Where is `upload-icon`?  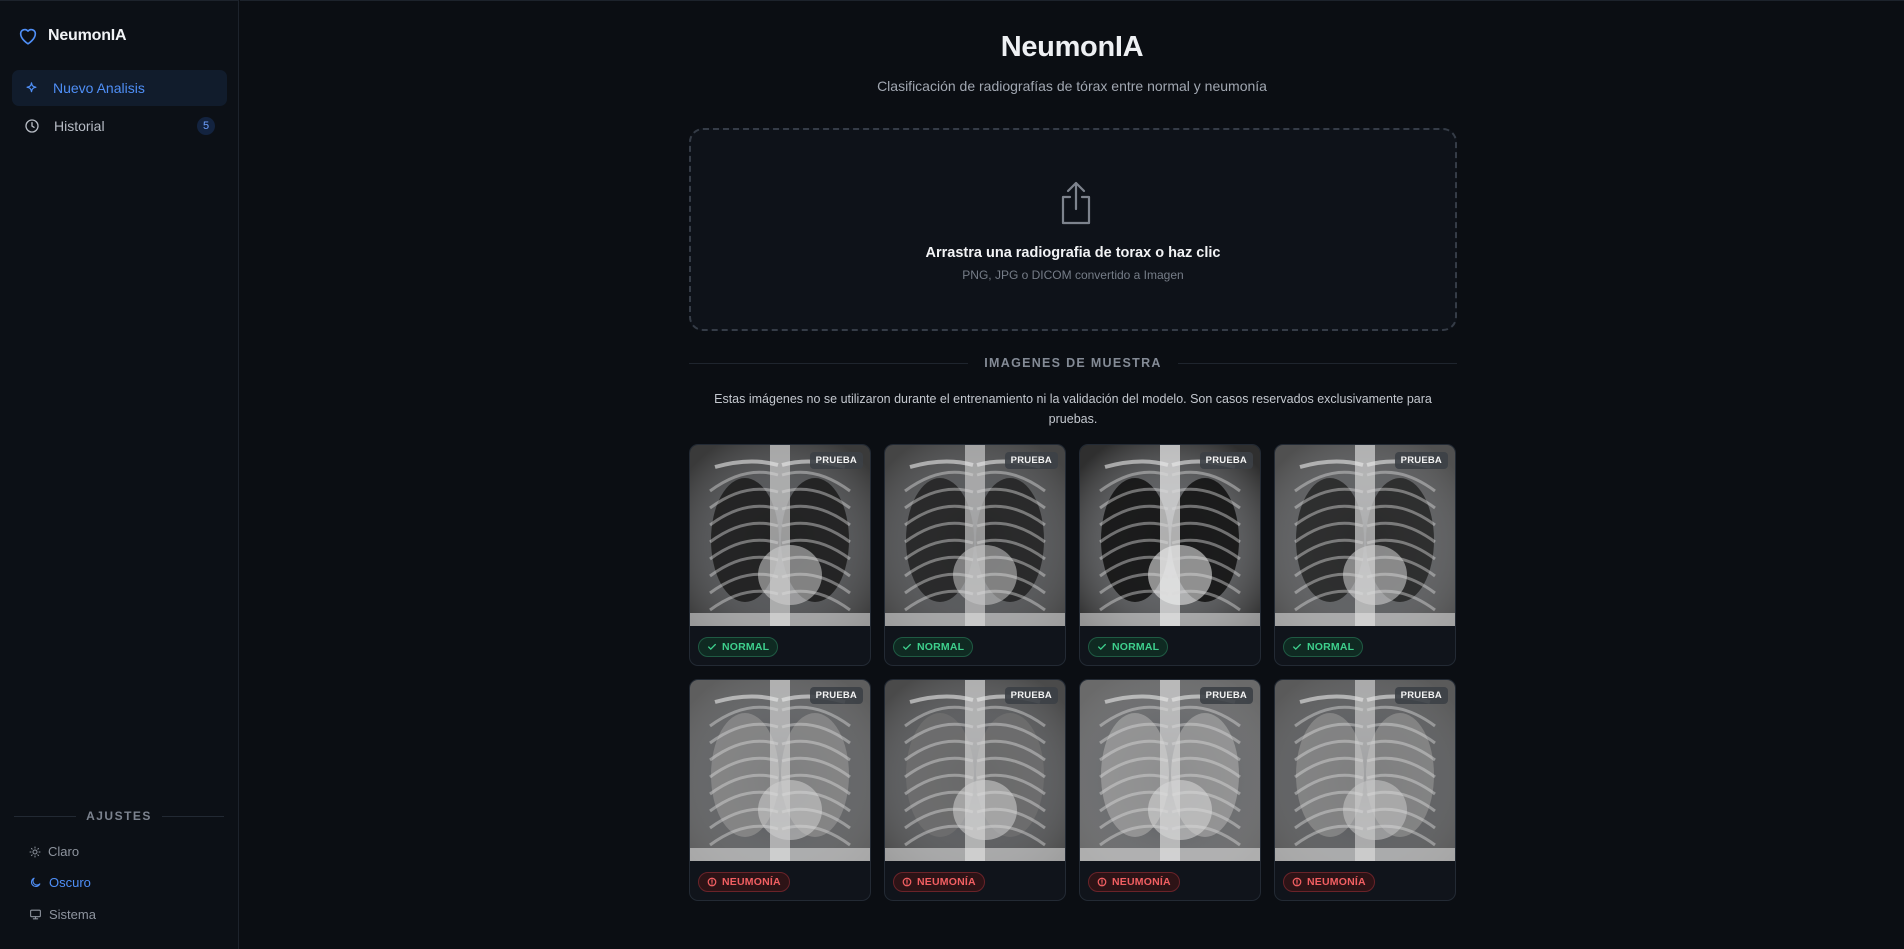
upload-icon is located at coordinates (1076, 203).